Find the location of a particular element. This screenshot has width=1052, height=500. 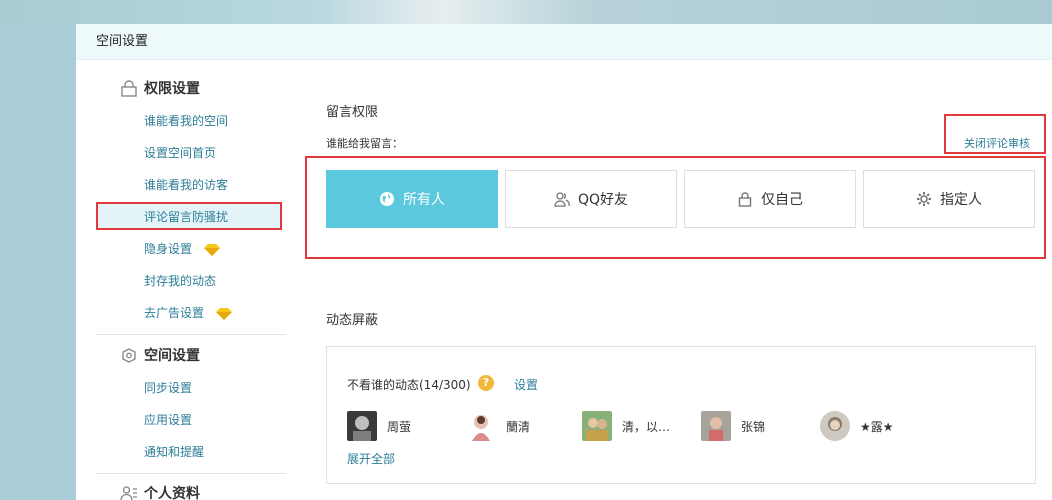

option-label: QQ好友 is located at coordinates (603, 200).